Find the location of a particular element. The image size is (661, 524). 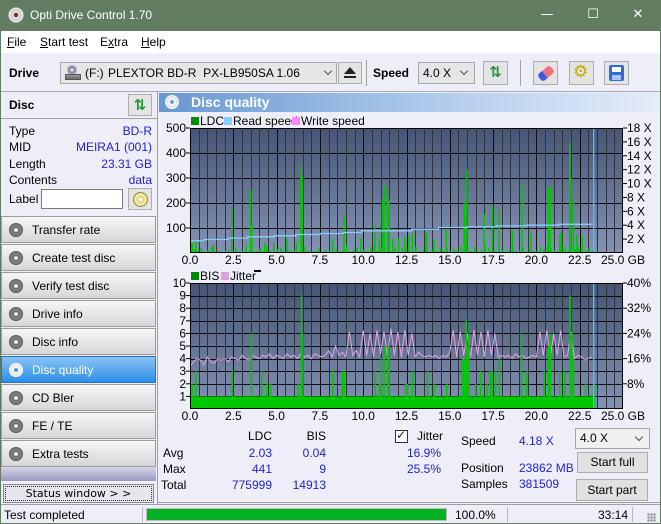

stats-max-bis: 9 is located at coordinates (322, 469).